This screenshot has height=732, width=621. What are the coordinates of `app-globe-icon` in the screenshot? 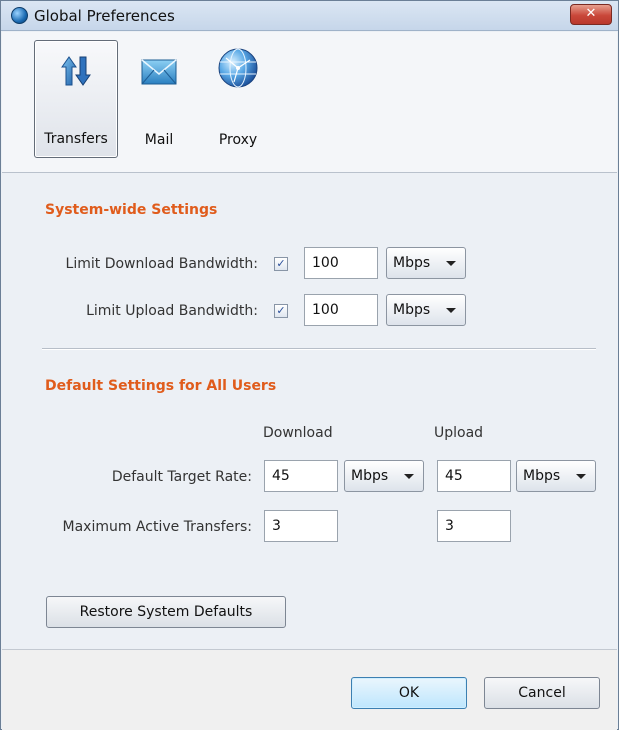 It's located at (19, 15).